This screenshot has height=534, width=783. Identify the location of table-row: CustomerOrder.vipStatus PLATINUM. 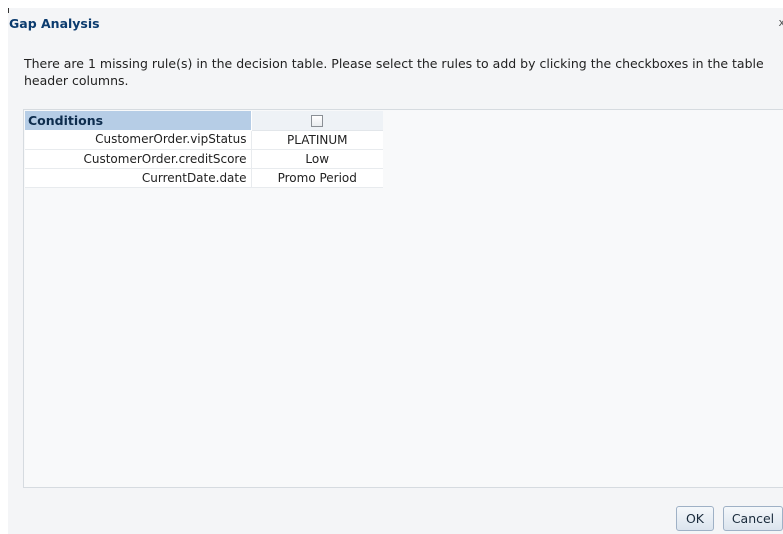
(204, 140).